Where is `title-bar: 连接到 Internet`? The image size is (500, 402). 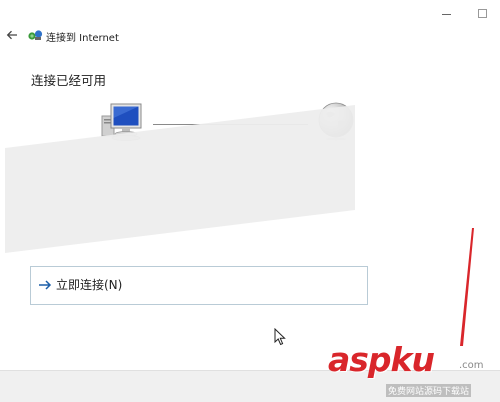 title-bar: 连接到 Internet is located at coordinates (250, 36).